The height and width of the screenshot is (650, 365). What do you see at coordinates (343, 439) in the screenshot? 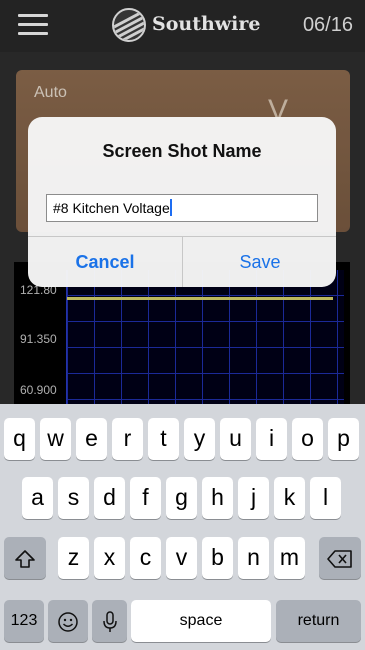
I see `key-p: p` at bounding box center [343, 439].